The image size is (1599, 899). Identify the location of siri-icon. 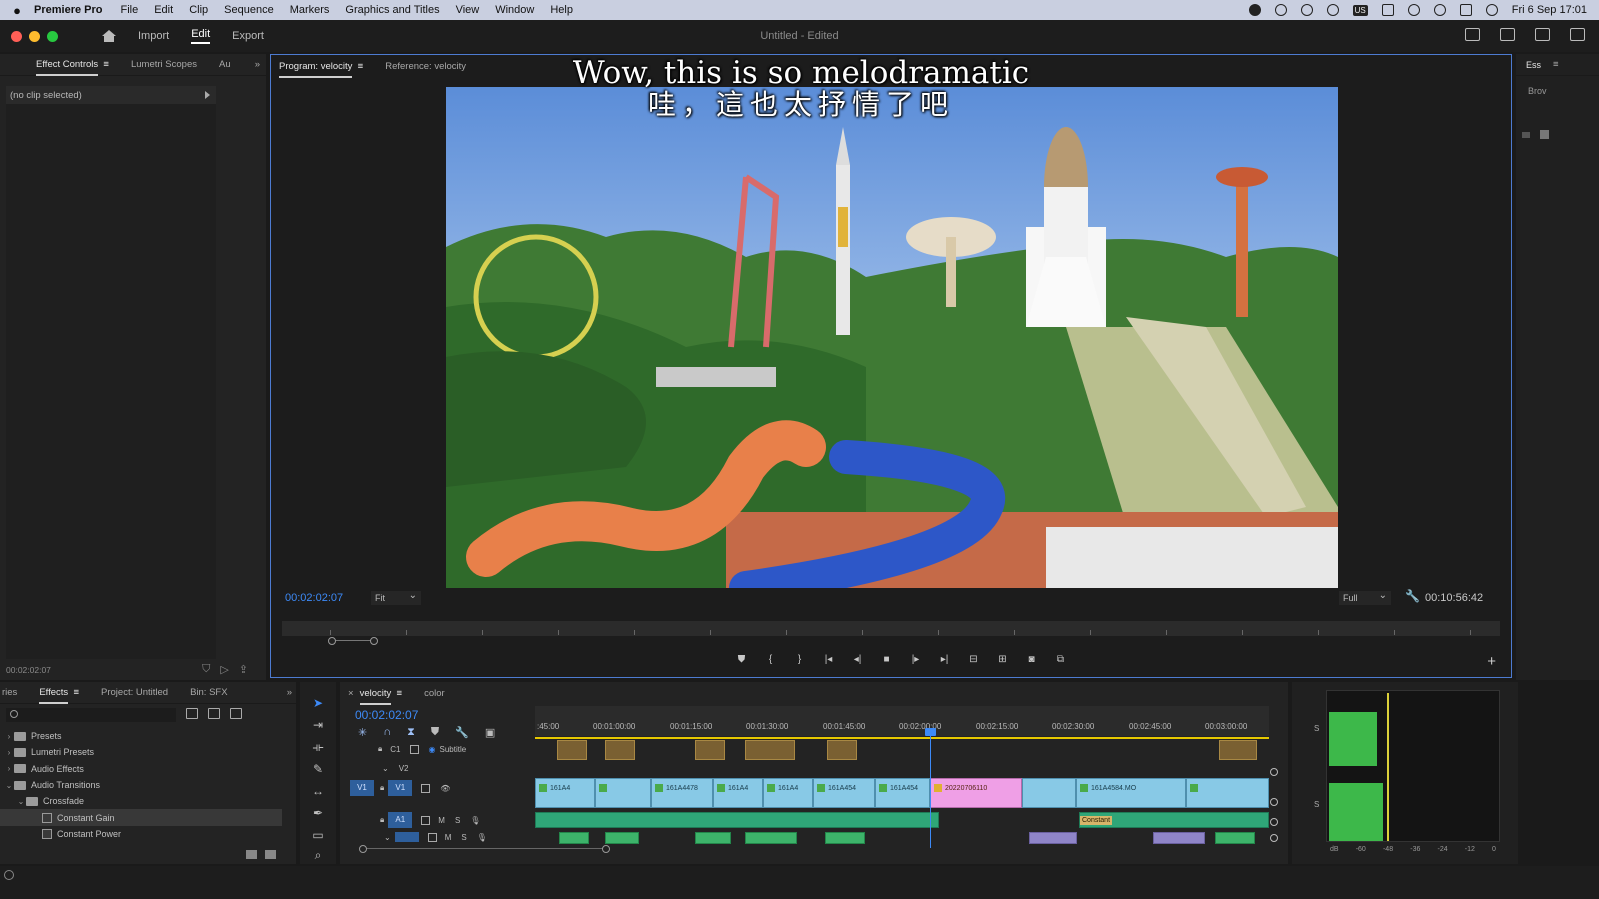
(1491, 10).